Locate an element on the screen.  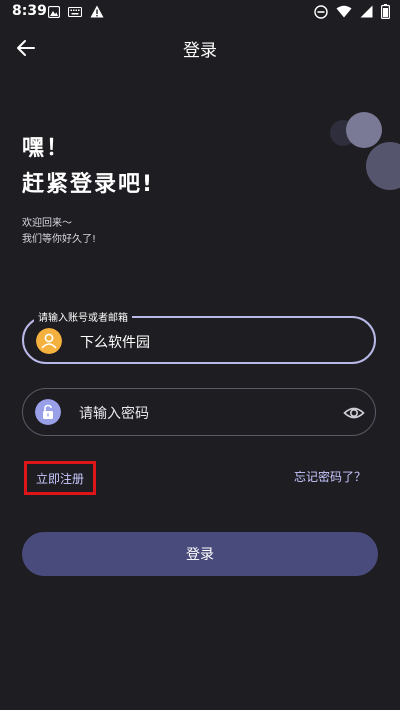
status-time: 8:39 is located at coordinates (29, 11).